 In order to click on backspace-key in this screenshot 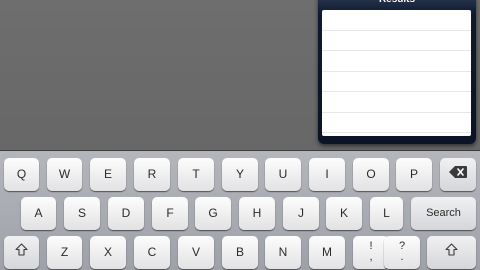, I will do `click(458, 174)`.